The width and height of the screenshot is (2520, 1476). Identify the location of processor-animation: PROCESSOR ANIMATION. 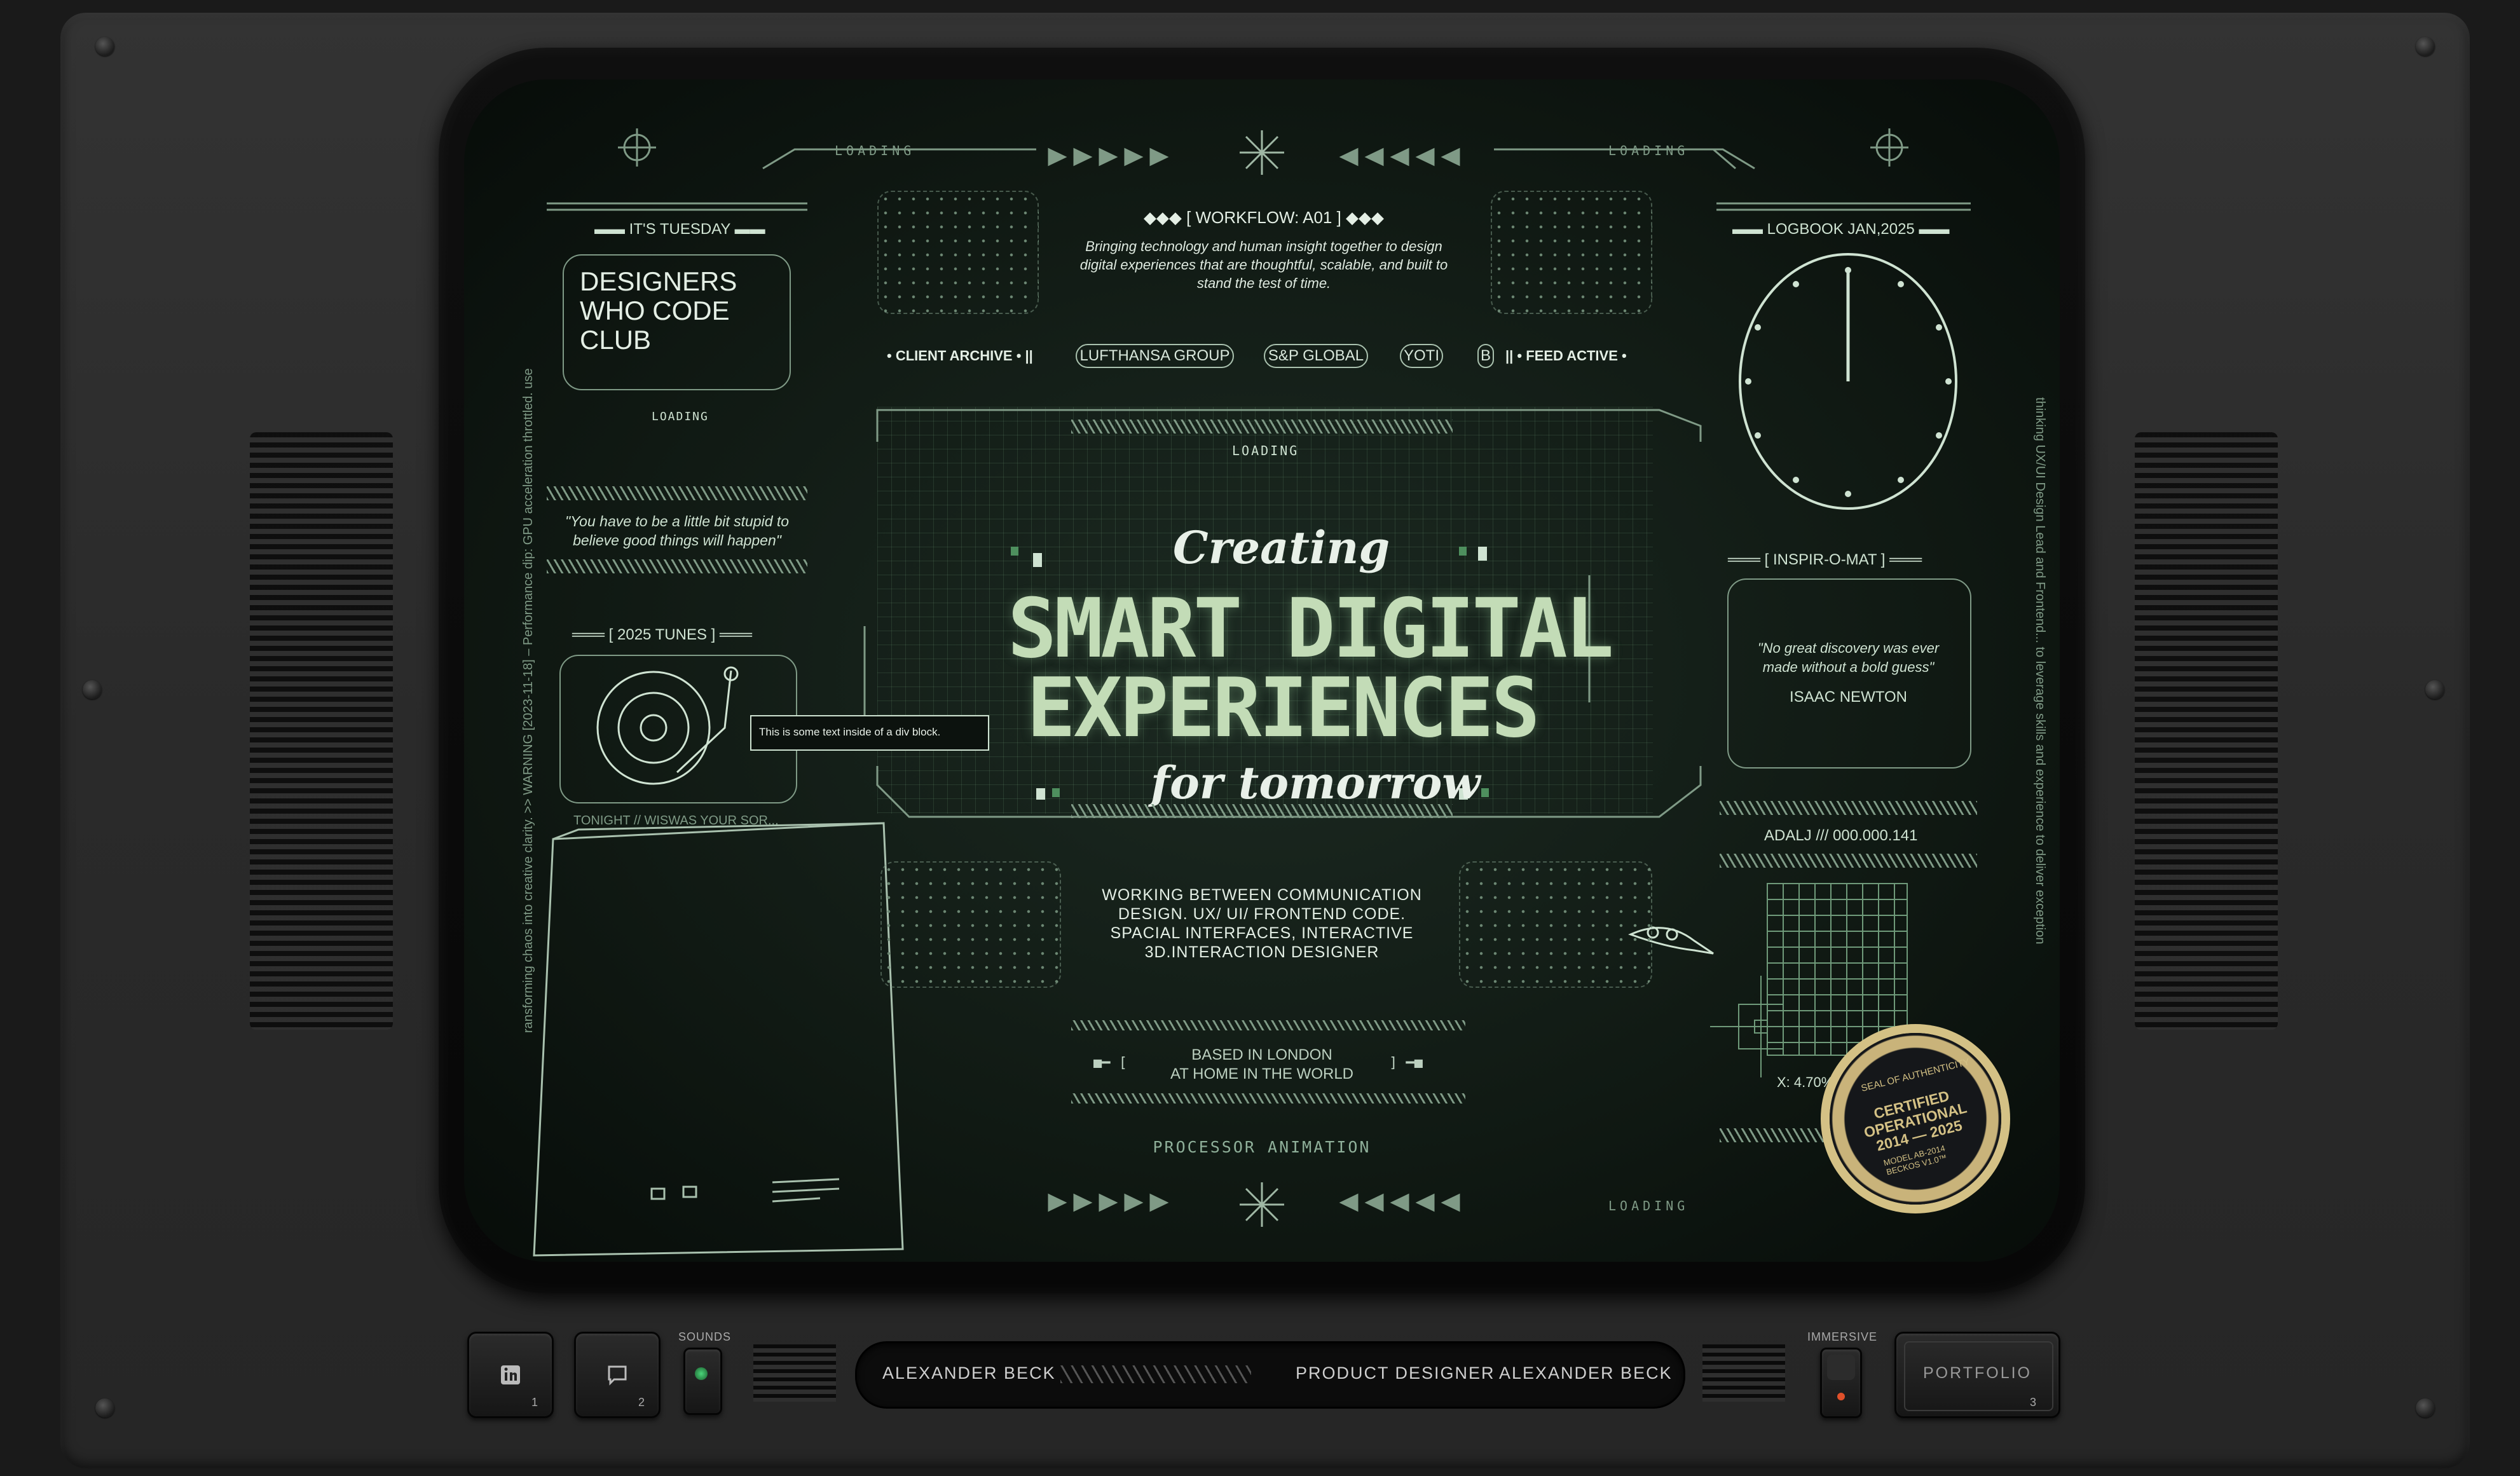
(1262, 1147).